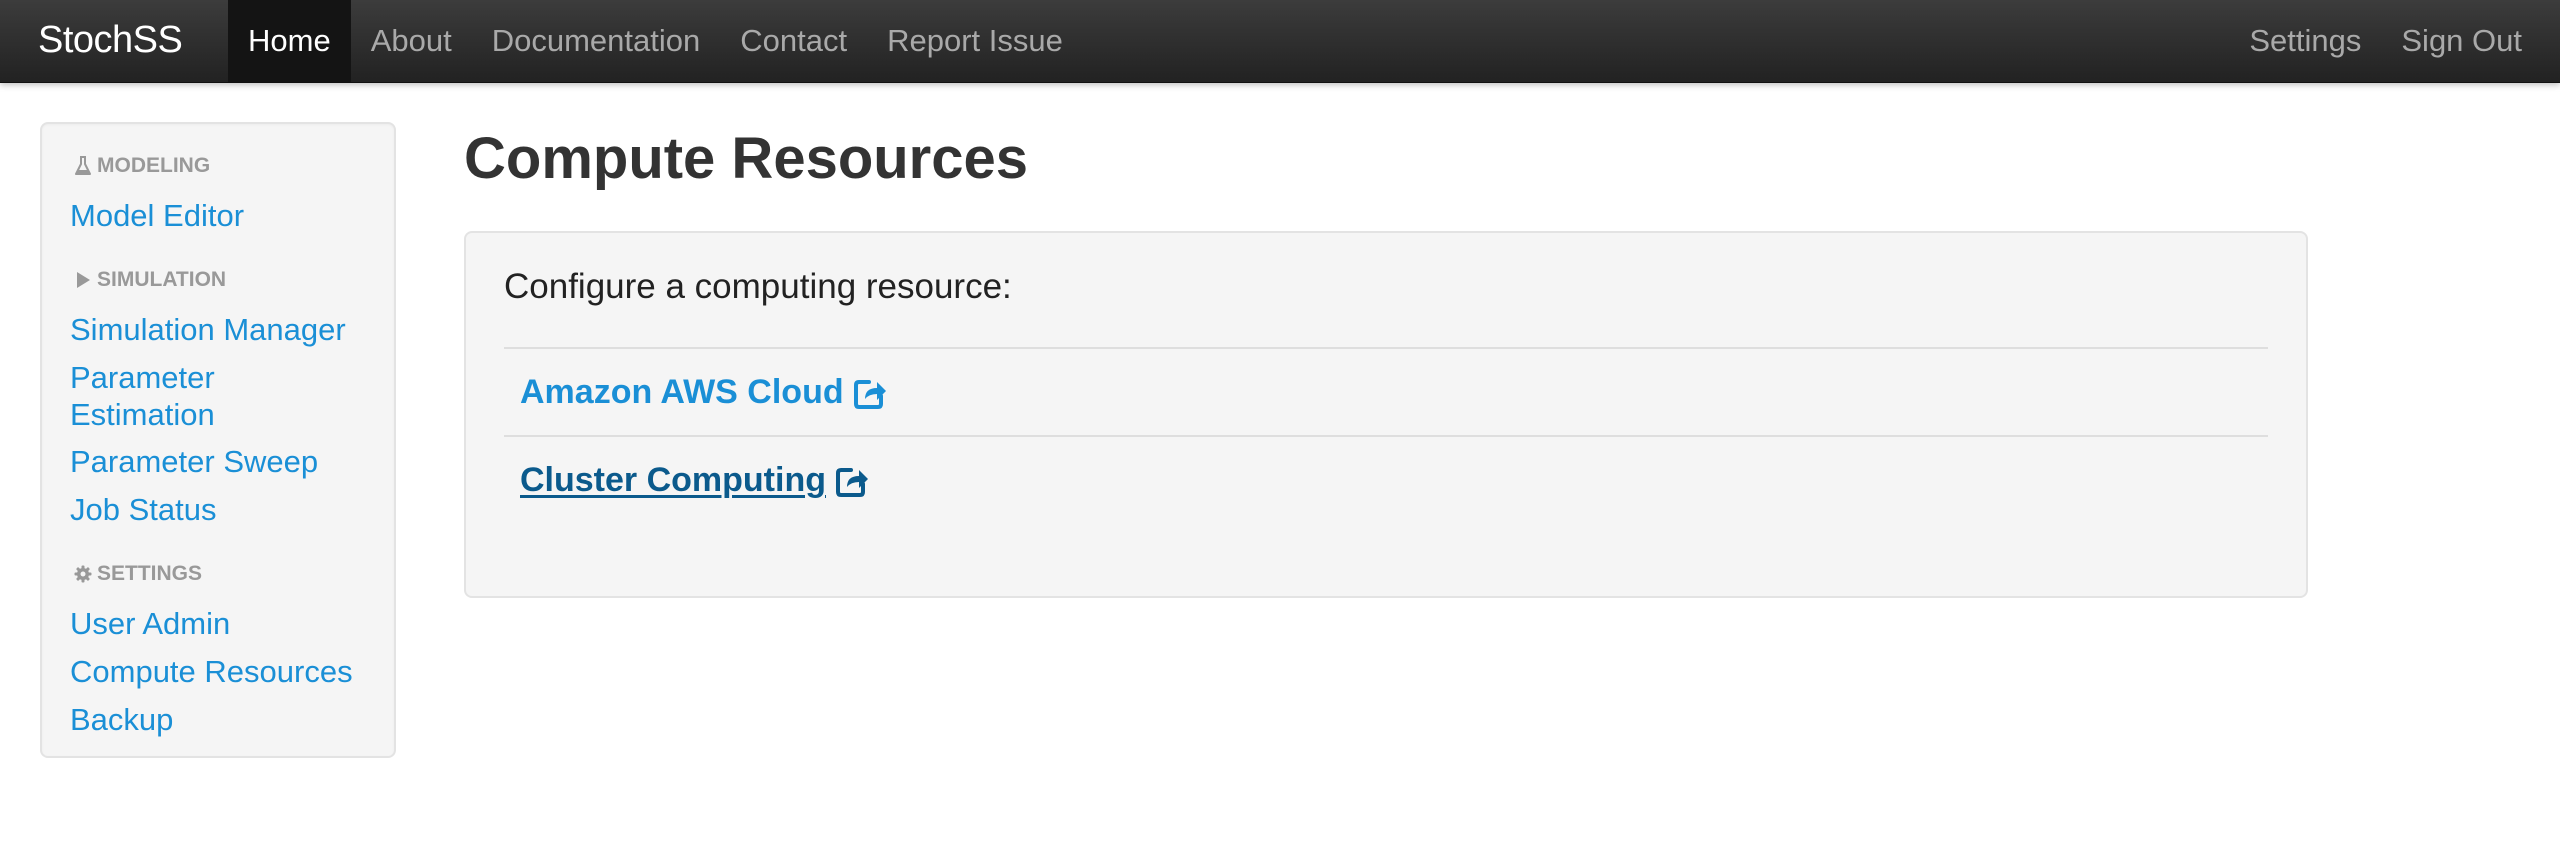  What do you see at coordinates (673, 480) in the screenshot?
I see `resource-label: Cluster Computing` at bounding box center [673, 480].